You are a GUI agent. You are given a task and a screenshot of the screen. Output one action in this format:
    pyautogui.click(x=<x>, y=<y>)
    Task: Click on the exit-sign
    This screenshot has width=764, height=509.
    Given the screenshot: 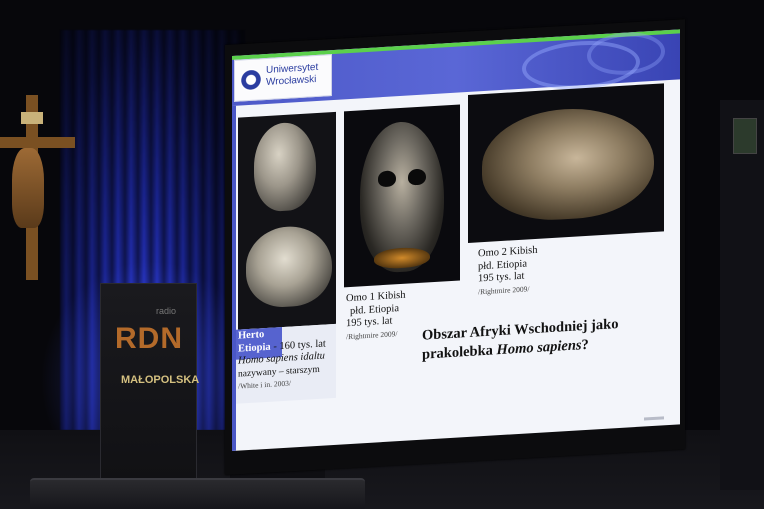 What is the action you would take?
    pyautogui.click(x=745, y=136)
    